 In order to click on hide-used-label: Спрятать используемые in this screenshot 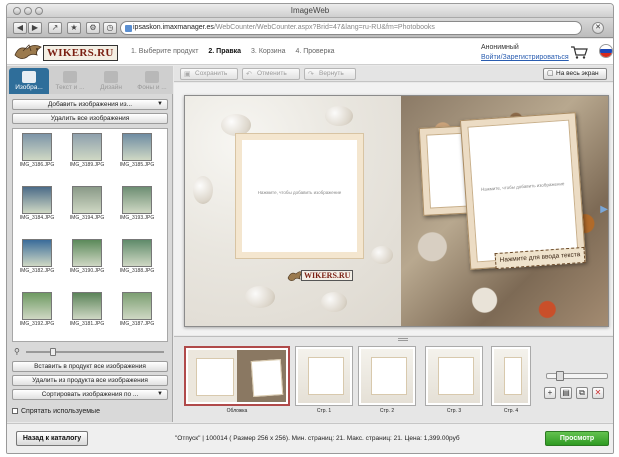, I will do `click(60, 411)`.